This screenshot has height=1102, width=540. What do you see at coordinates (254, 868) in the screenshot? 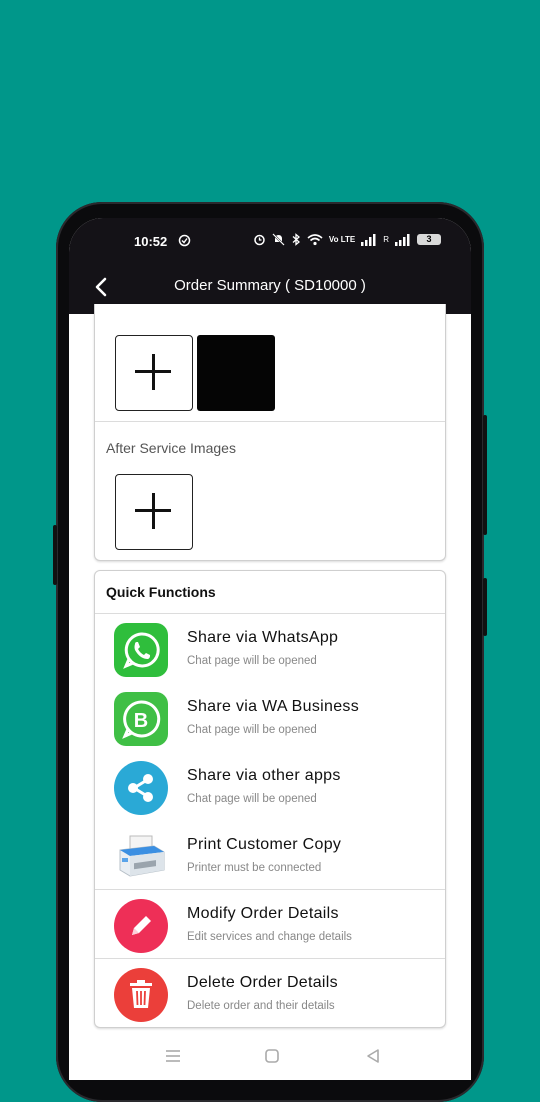
I see `item-subtitle: Printer must be connected` at bounding box center [254, 868].